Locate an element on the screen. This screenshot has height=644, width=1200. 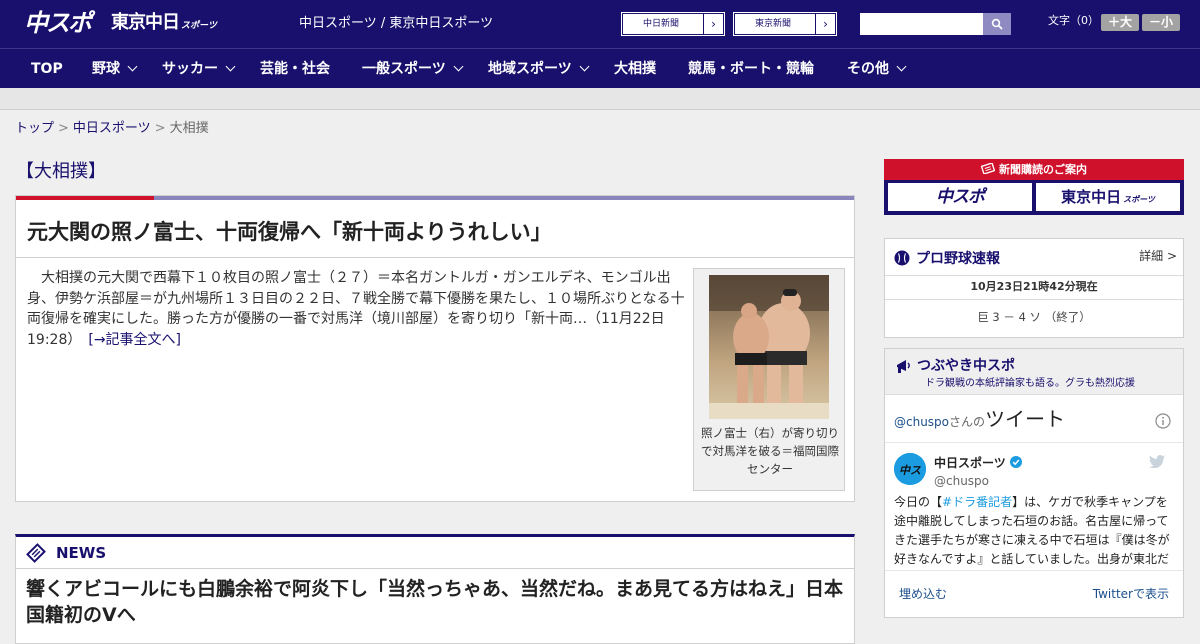
nav-item-label: 競馬・ボート・競輪 is located at coordinates (751, 69).